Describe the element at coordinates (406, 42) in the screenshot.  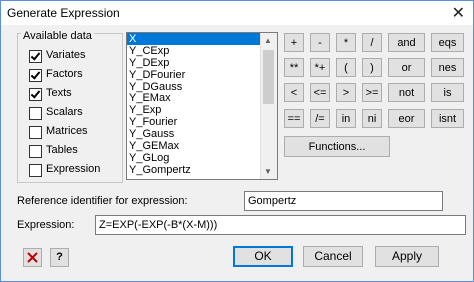
I see `op-and-button: and` at that location.